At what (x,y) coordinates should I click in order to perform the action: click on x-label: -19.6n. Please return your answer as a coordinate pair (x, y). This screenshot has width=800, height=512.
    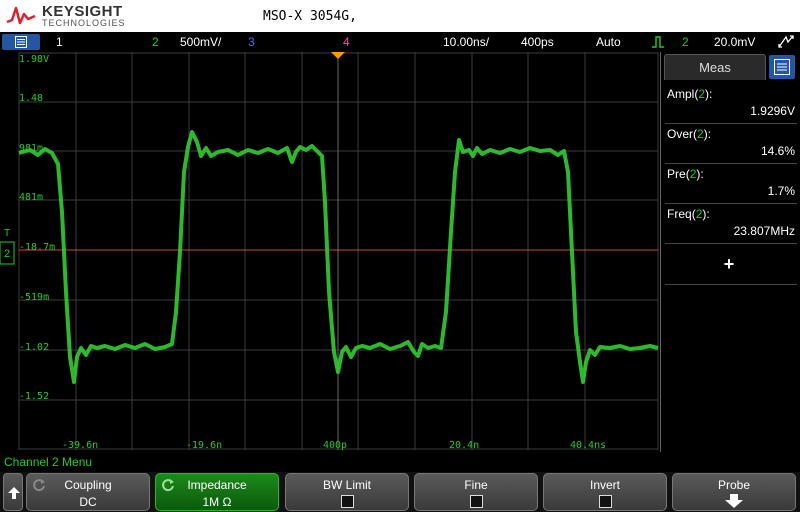
    Looking at the image, I should click on (204, 445).